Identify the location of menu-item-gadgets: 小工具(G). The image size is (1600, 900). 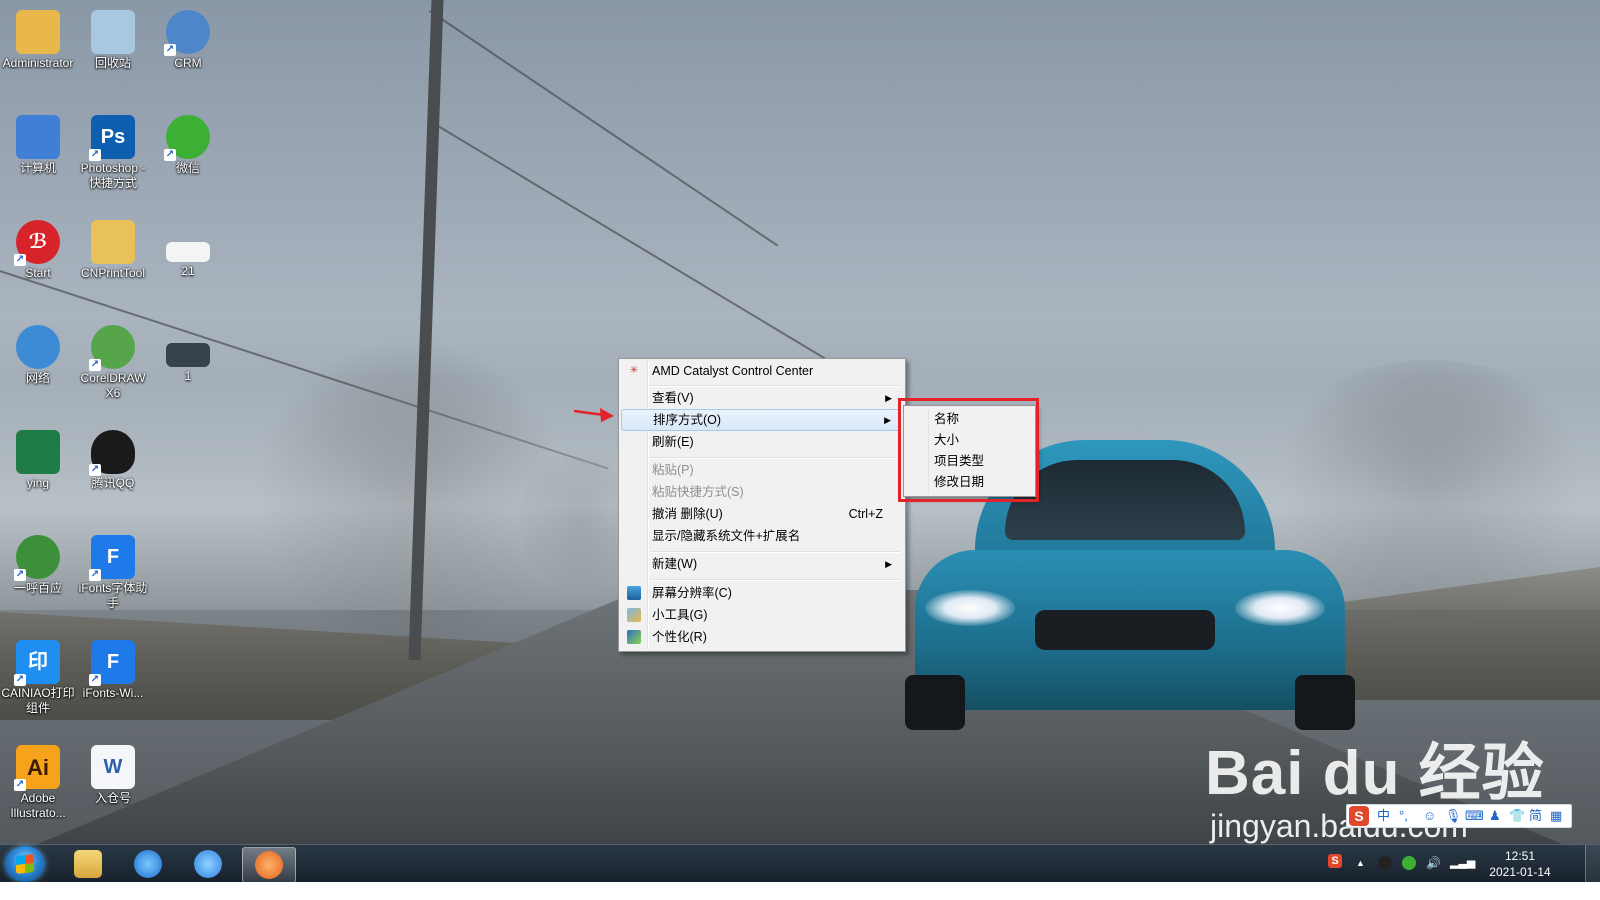
(761, 615).